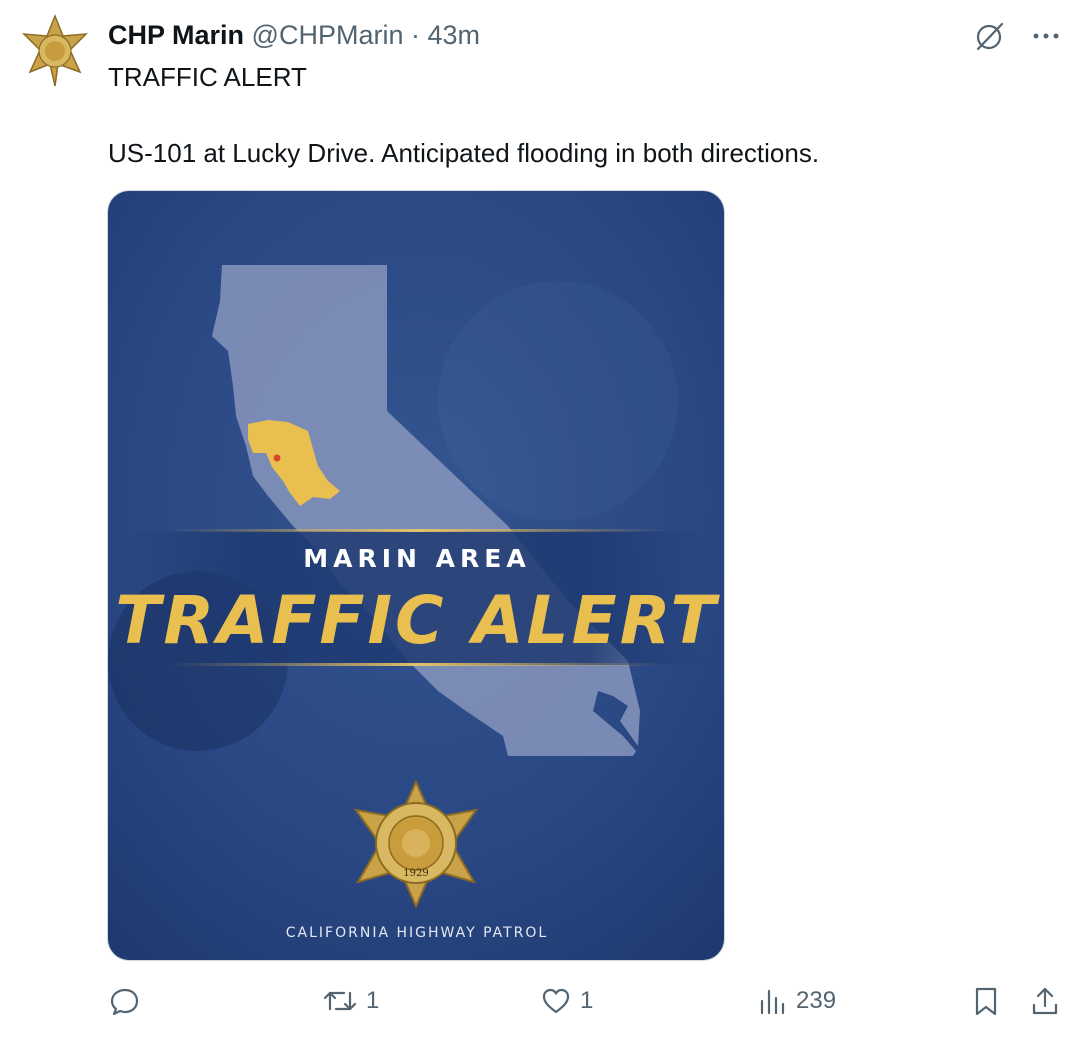 Image resolution: width=1080 pixels, height=1041 pixels. I want to click on media-headline: TRAFFIC ALERT, so click(417, 620).